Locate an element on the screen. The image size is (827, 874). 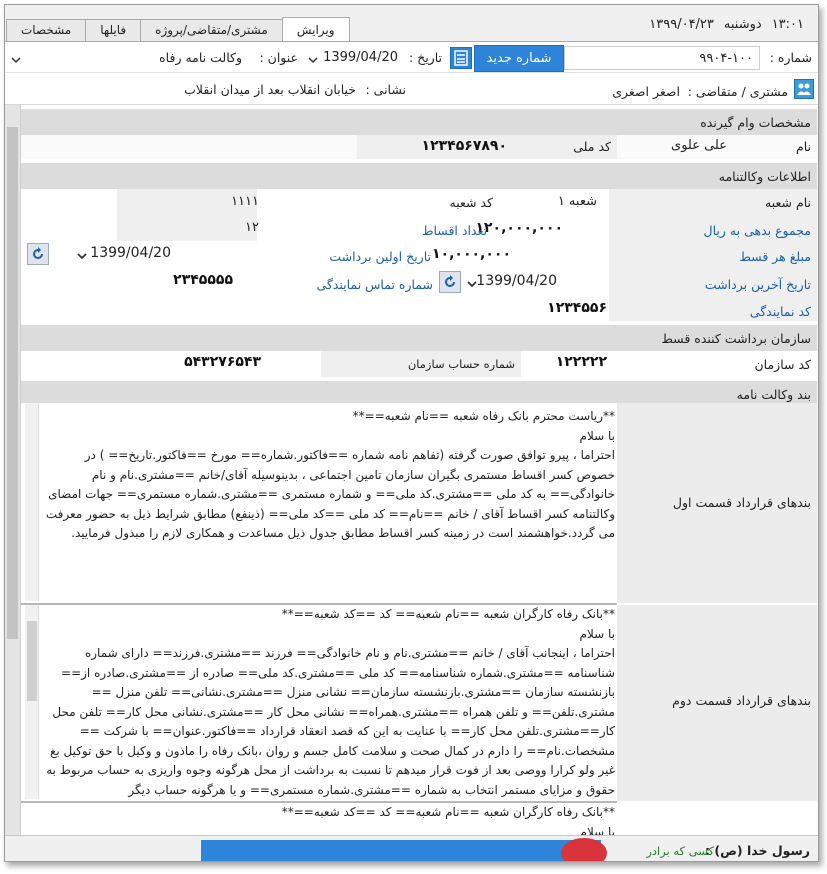
part1-label: بندهای قرارداد قسمت اول is located at coordinates (741, 502).